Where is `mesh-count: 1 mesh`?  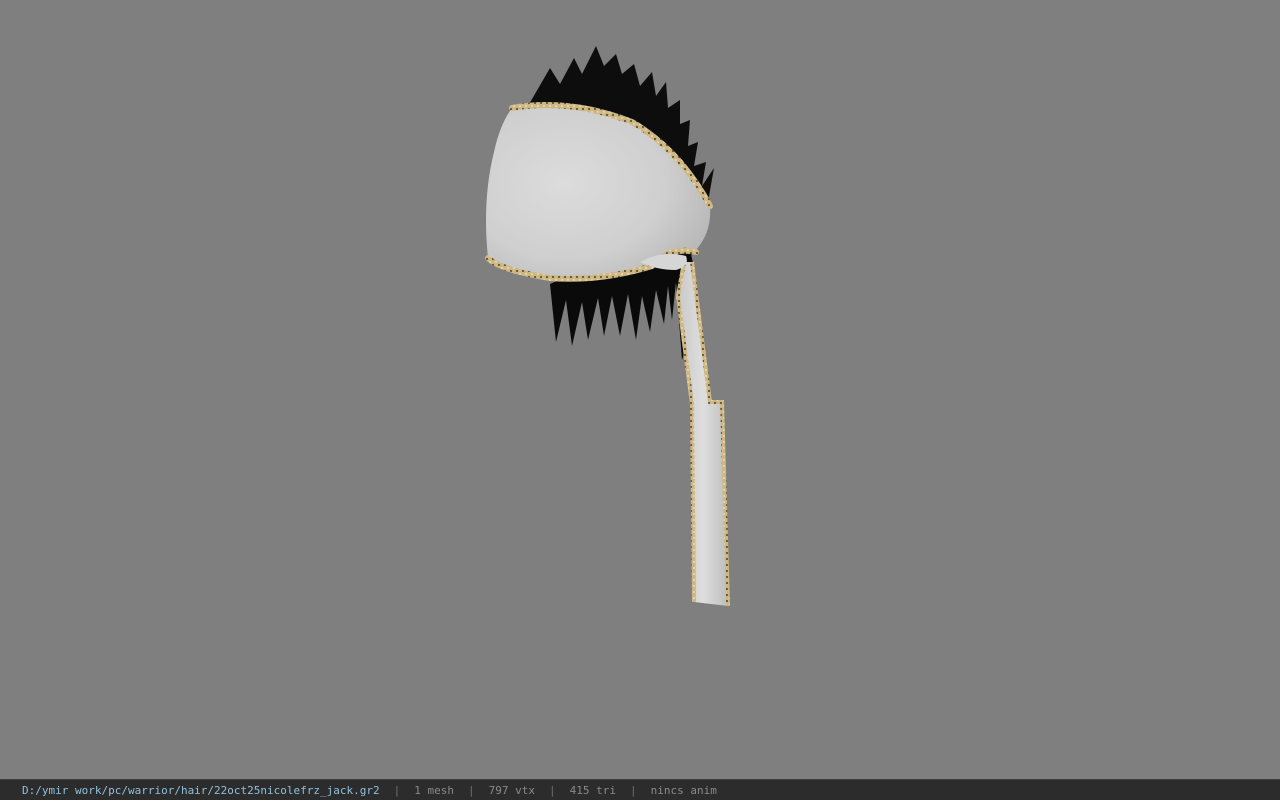
mesh-count: 1 mesh is located at coordinates (434, 790).